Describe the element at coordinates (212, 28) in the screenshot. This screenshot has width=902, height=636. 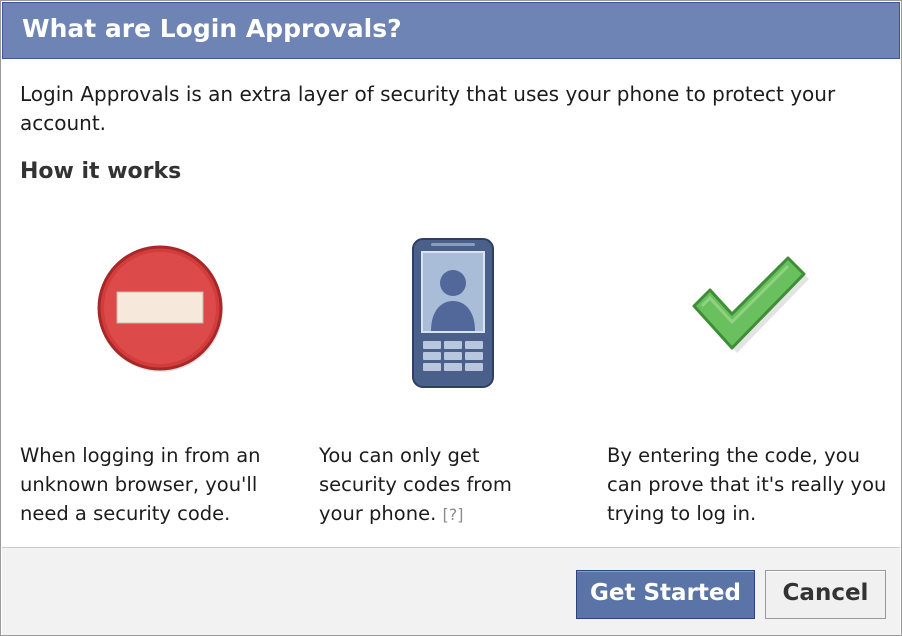
I see `dialog-title: What are Login Approvals?` at that location.